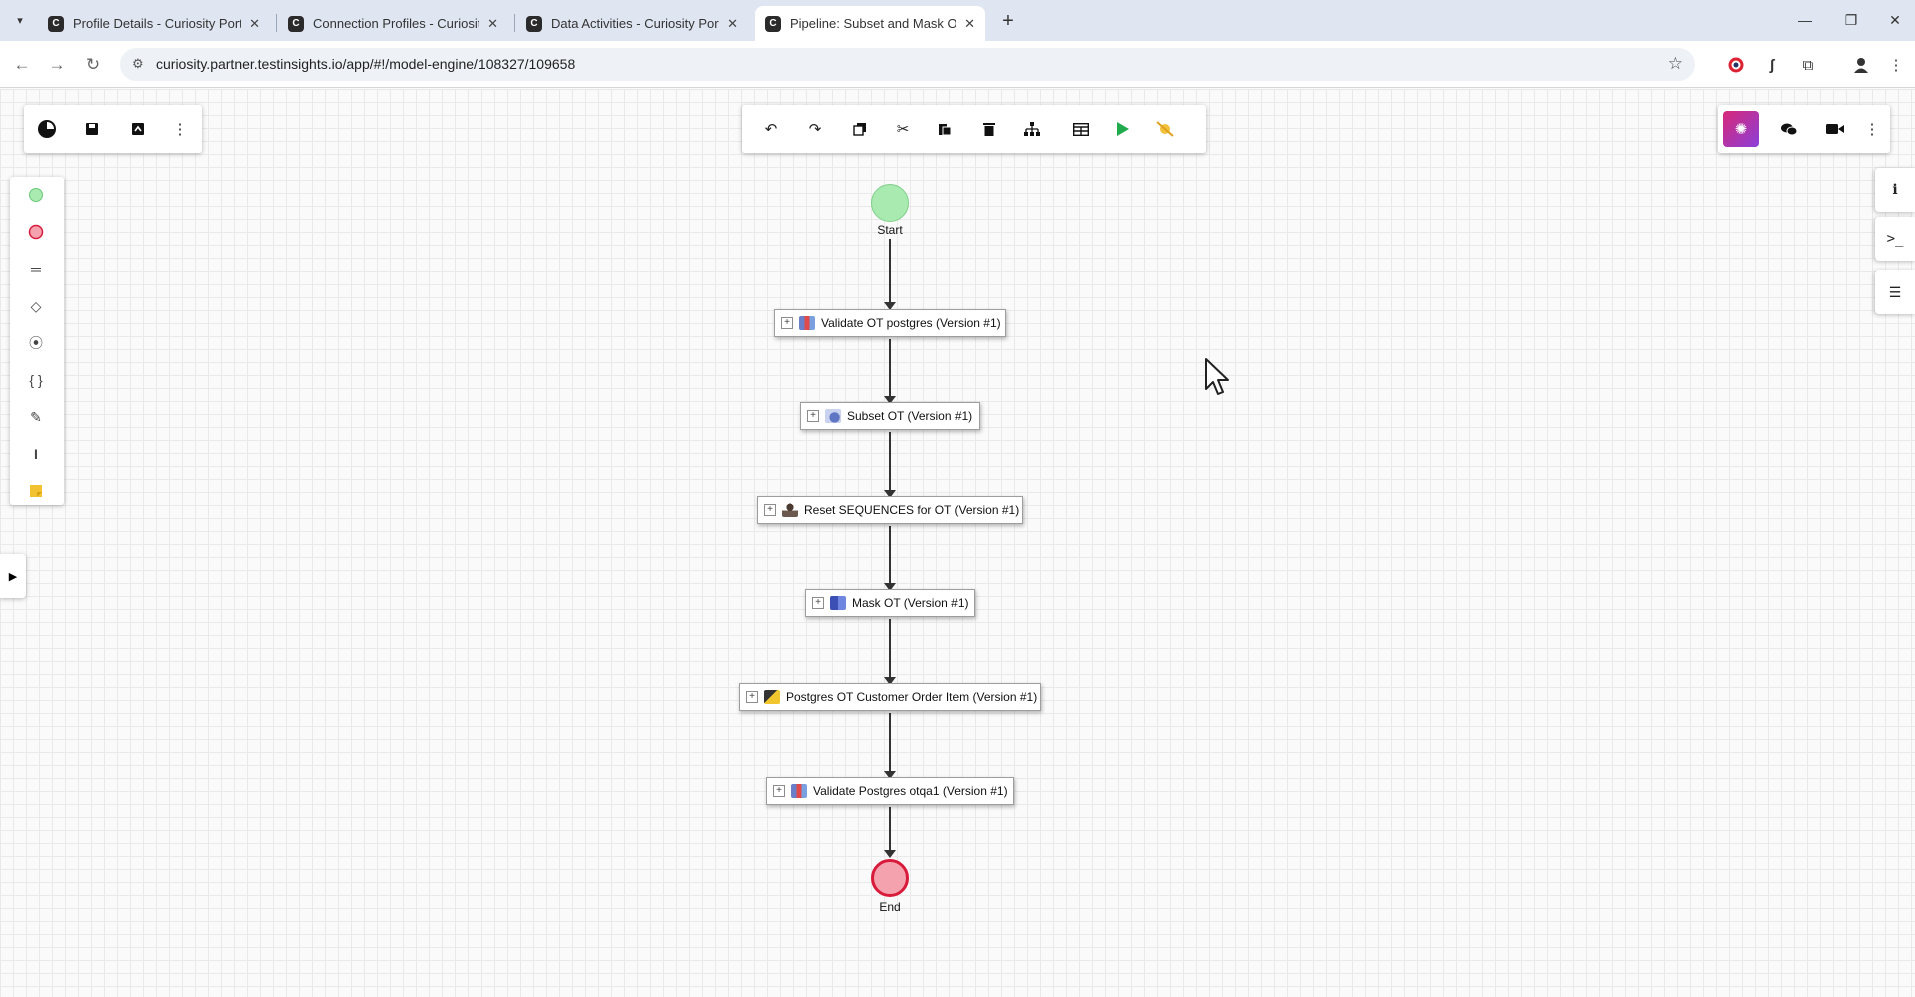  What do you see at coordinates (903, 129) in the screenshot?
I see `cut-icon: ✂` at bounding box center [903, 129].